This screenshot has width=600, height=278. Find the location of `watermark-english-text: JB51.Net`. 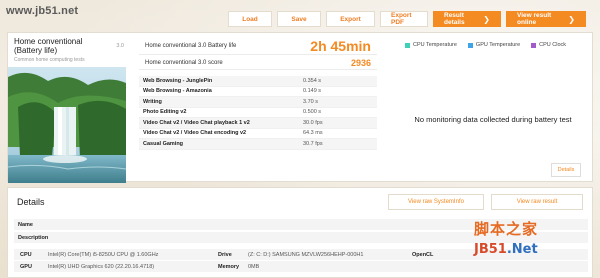

watermark-english-text: JB51.Net is located at coordinates (506, 249).